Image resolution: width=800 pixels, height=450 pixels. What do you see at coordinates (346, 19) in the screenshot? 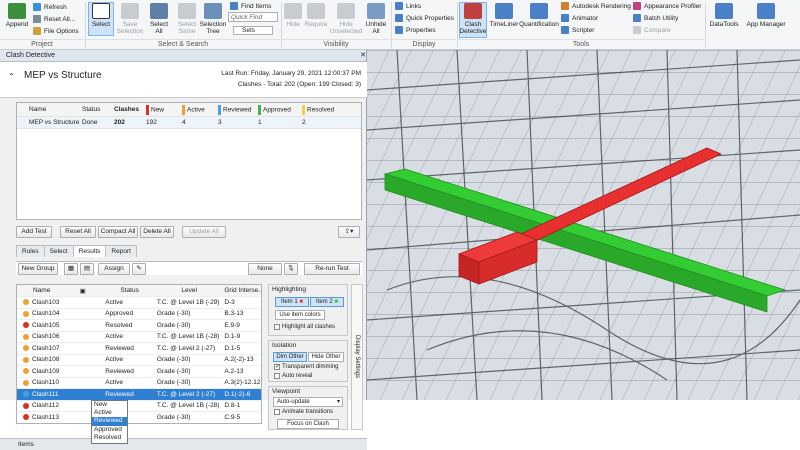
I see `hide-unselected-button: Hide Unselected` at bounding box center [346, 19].